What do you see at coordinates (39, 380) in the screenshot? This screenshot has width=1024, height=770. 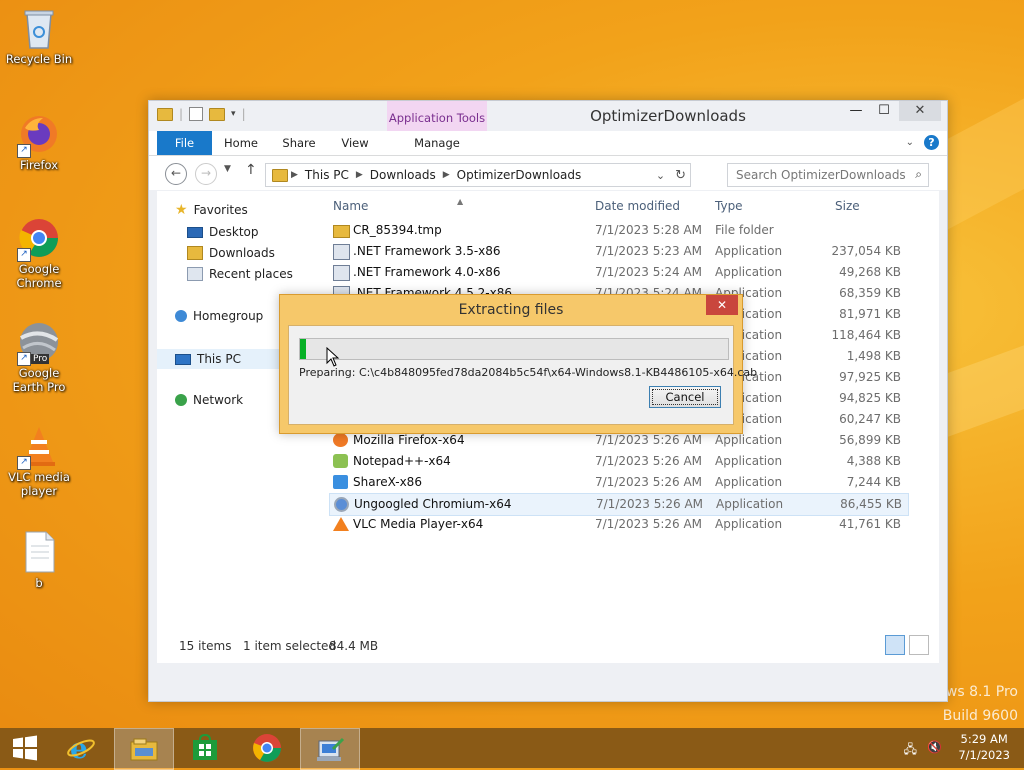 I see `desktop-icon-label: Google Earth Pro` at bounding box center [39, 380].